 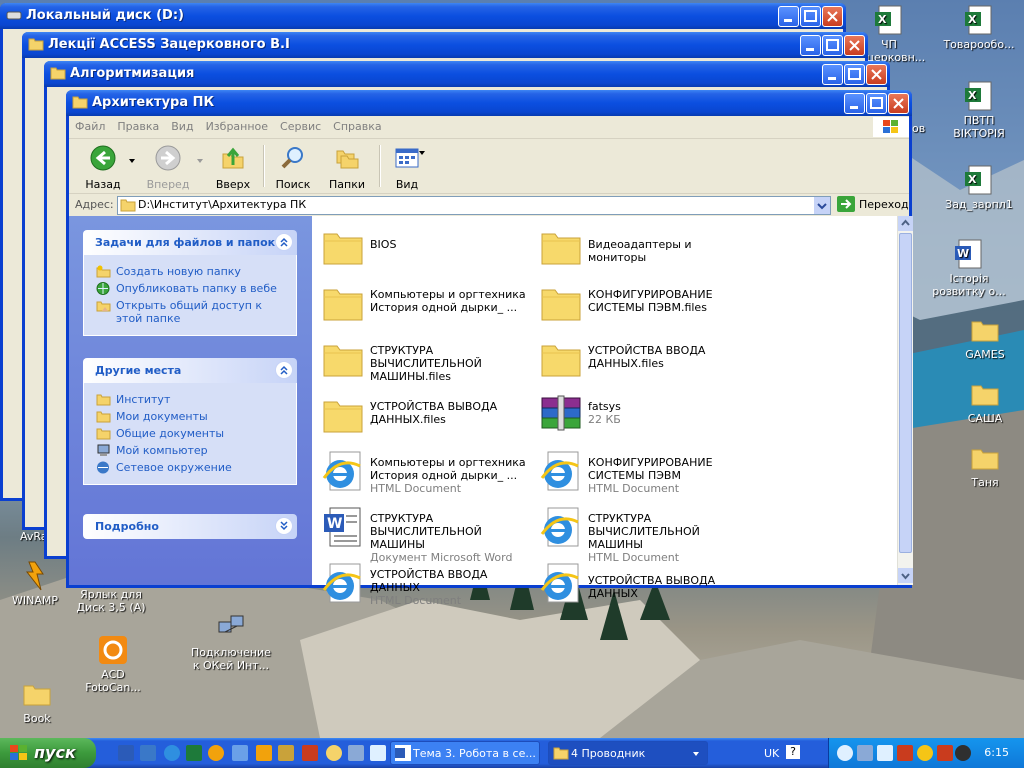 What do you see at coordinates (885, 753) in the screenshot?
I see `tray-app-icon` at bounding box center [885, 753].